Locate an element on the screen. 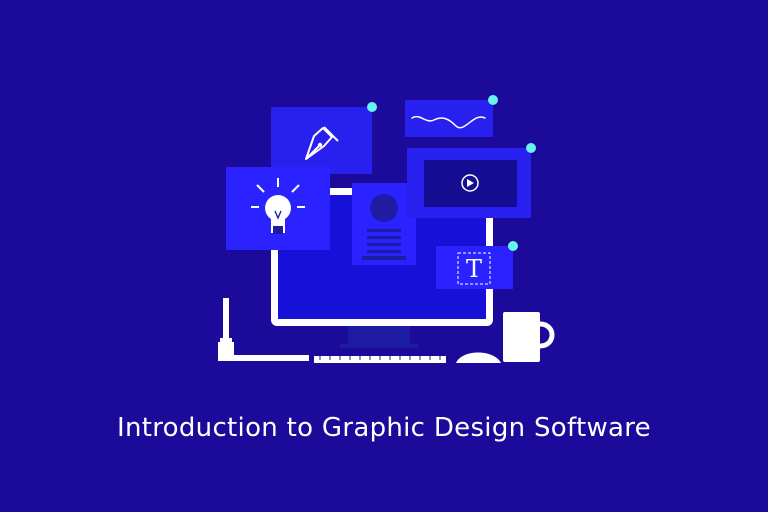 Image resolution: width=768 pixels, height=512 pixels. text-tool-icon: T is located at coordinates (474, 269).